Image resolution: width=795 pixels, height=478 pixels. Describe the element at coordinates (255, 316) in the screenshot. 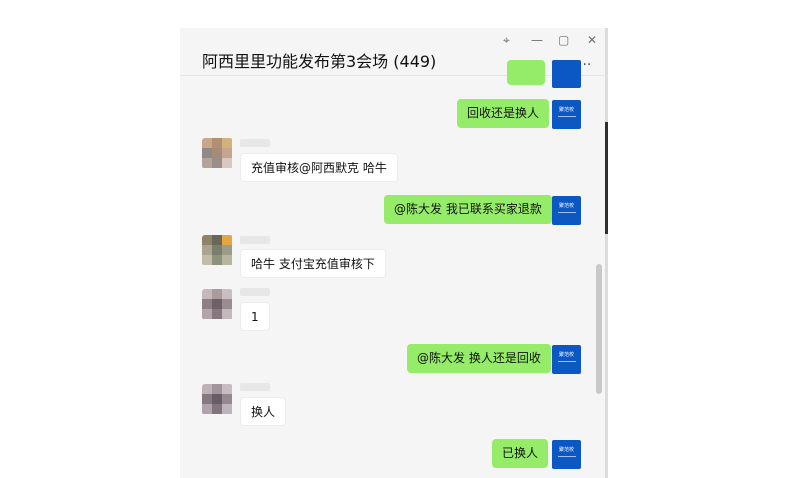

I see `message-bubble-in: 1` at that location.